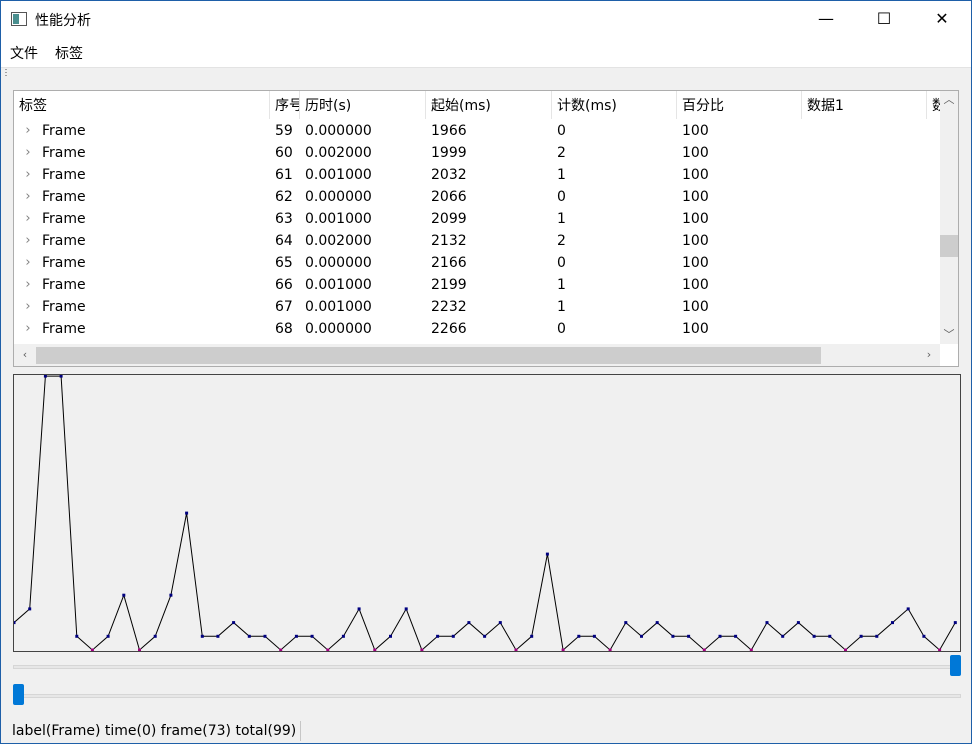  What do you see at coordinates (449, 285) in the screenshot?
I see `table-cell: 2199` at bounding box center [449, 285].